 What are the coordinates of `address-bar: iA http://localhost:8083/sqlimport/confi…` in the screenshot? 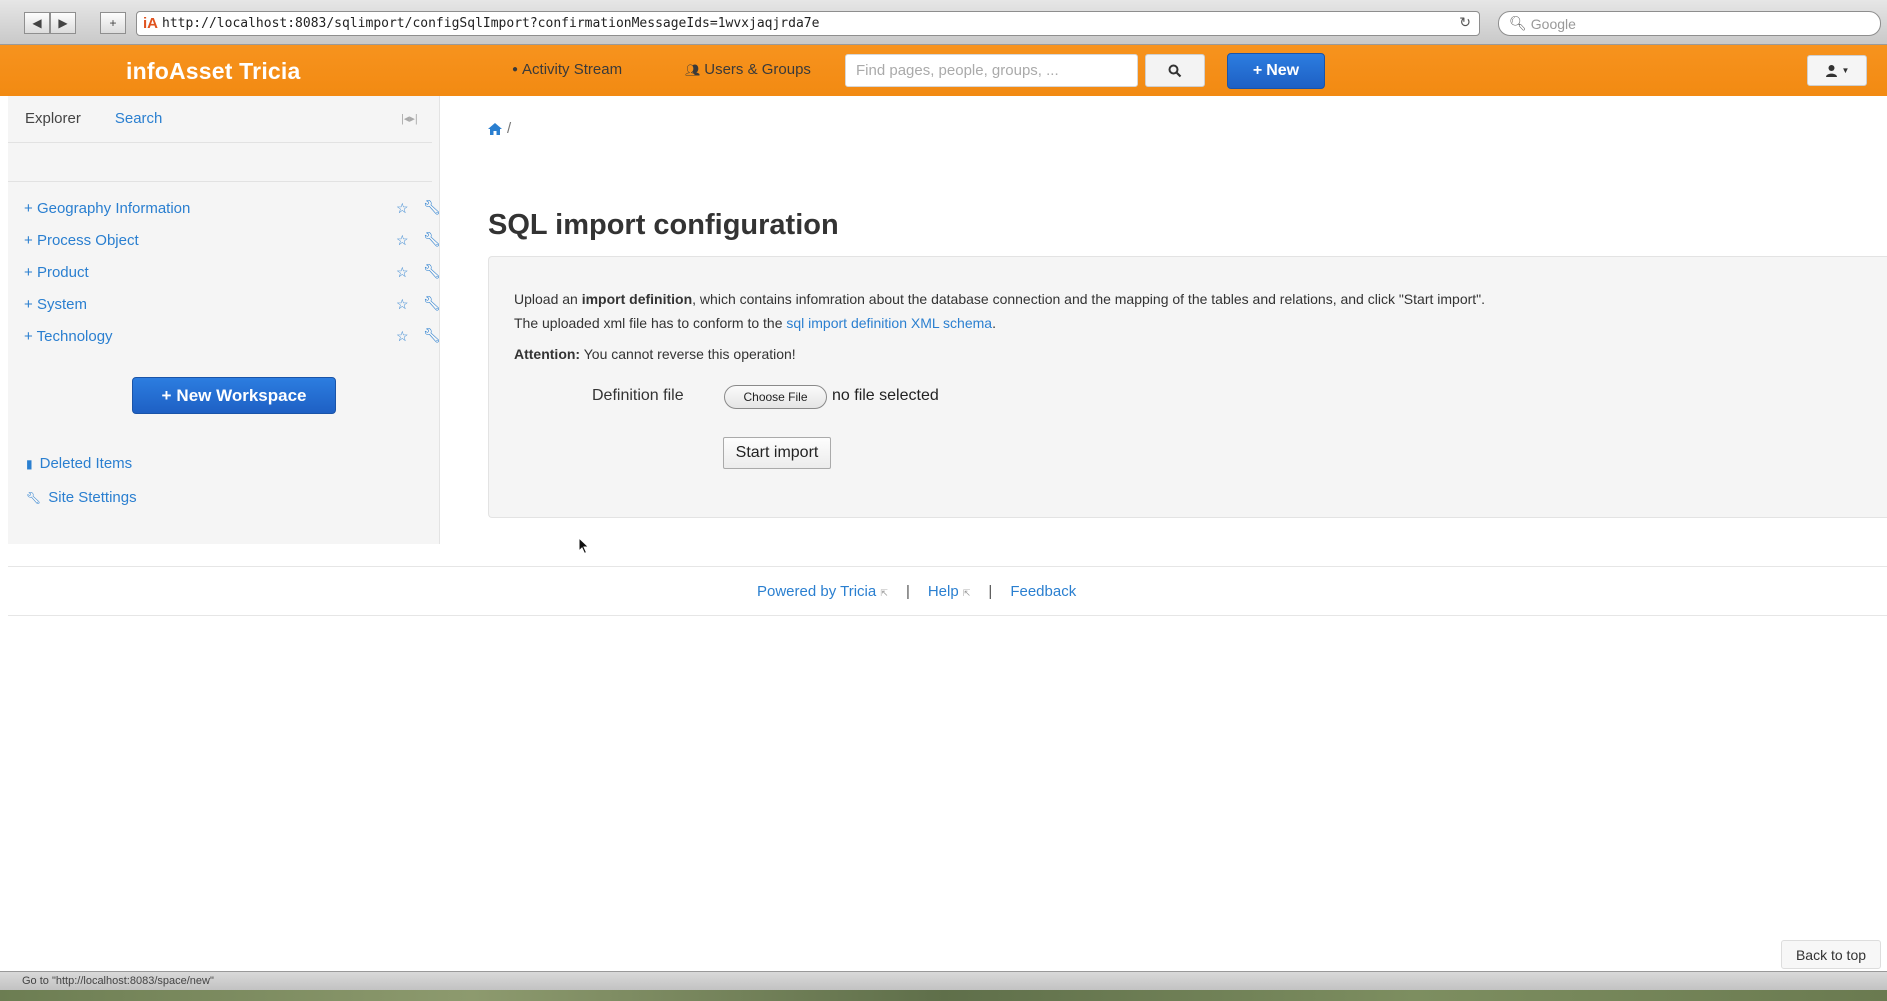 It's located at (808, 23).